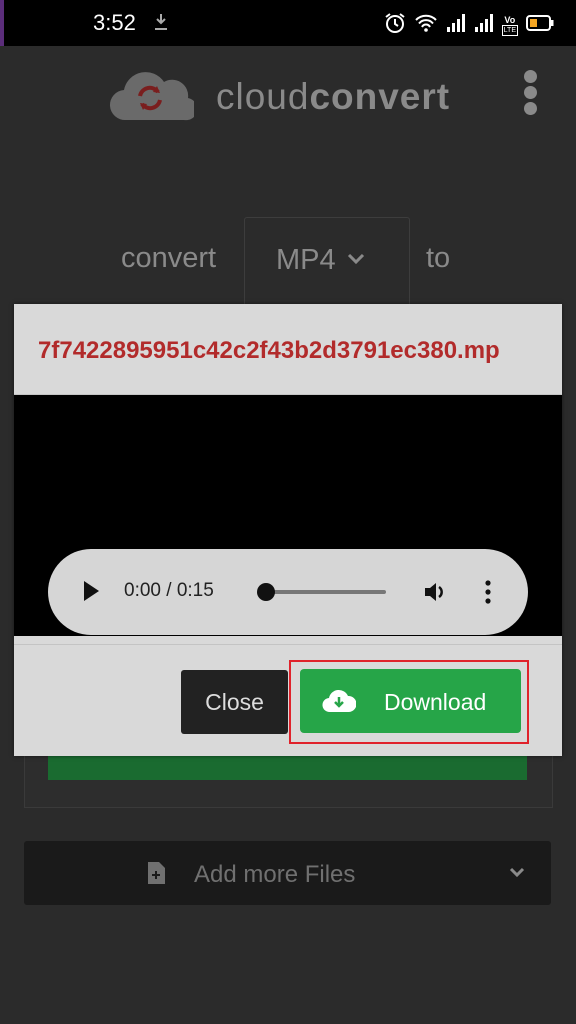  What do you see at coordinates (438, 258) in the screenshot?
I see `to-label: to` at bounding box center [438, 258].